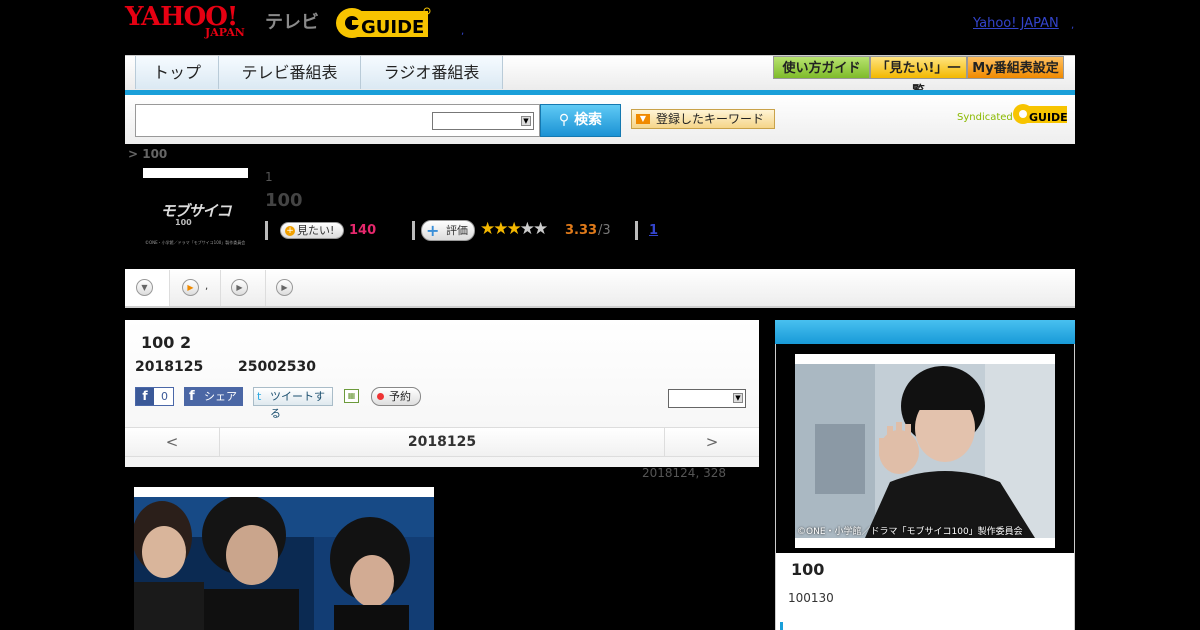 The width and height of the screenshot is (1200, 630). I want to click on record-icon, so click(380, 396).